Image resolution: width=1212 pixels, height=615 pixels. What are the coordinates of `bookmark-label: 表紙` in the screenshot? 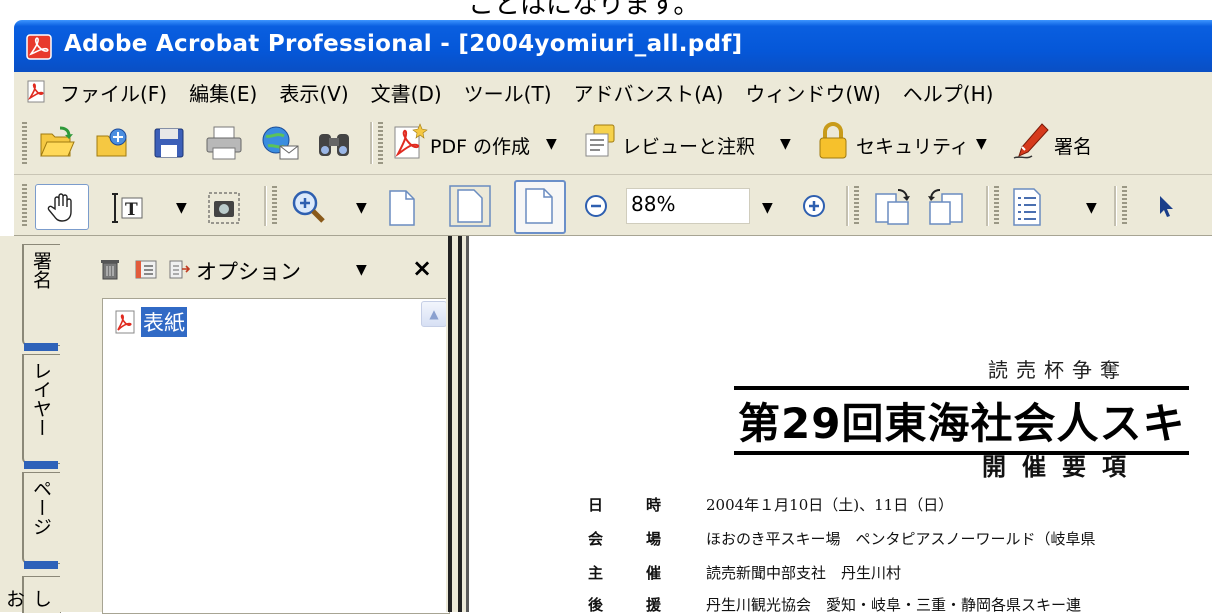 It's located at (164, 322).